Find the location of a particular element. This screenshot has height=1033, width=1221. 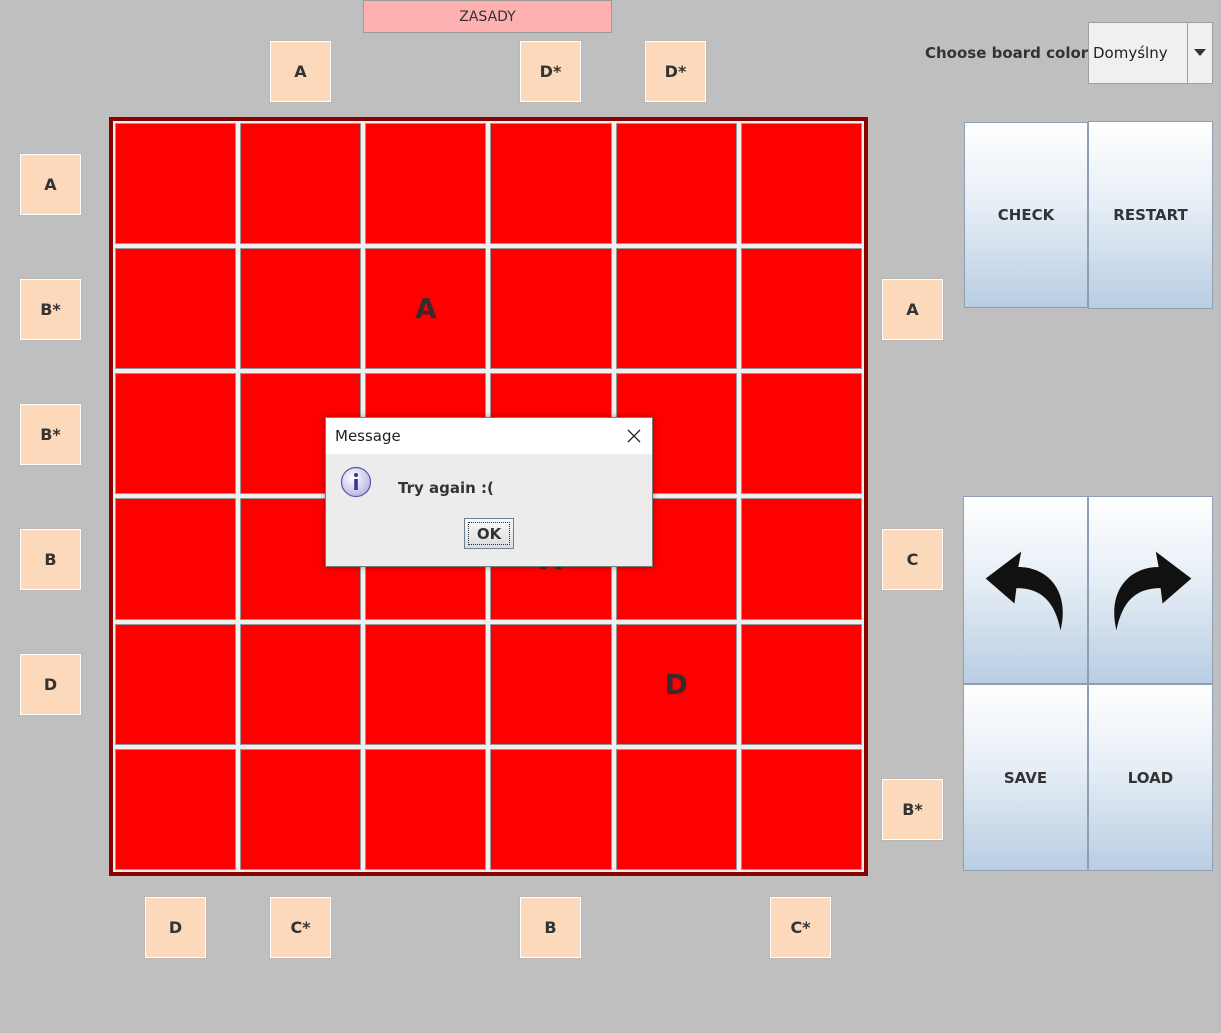

rules-button: ZASADY is located at coordinates (487, 16).